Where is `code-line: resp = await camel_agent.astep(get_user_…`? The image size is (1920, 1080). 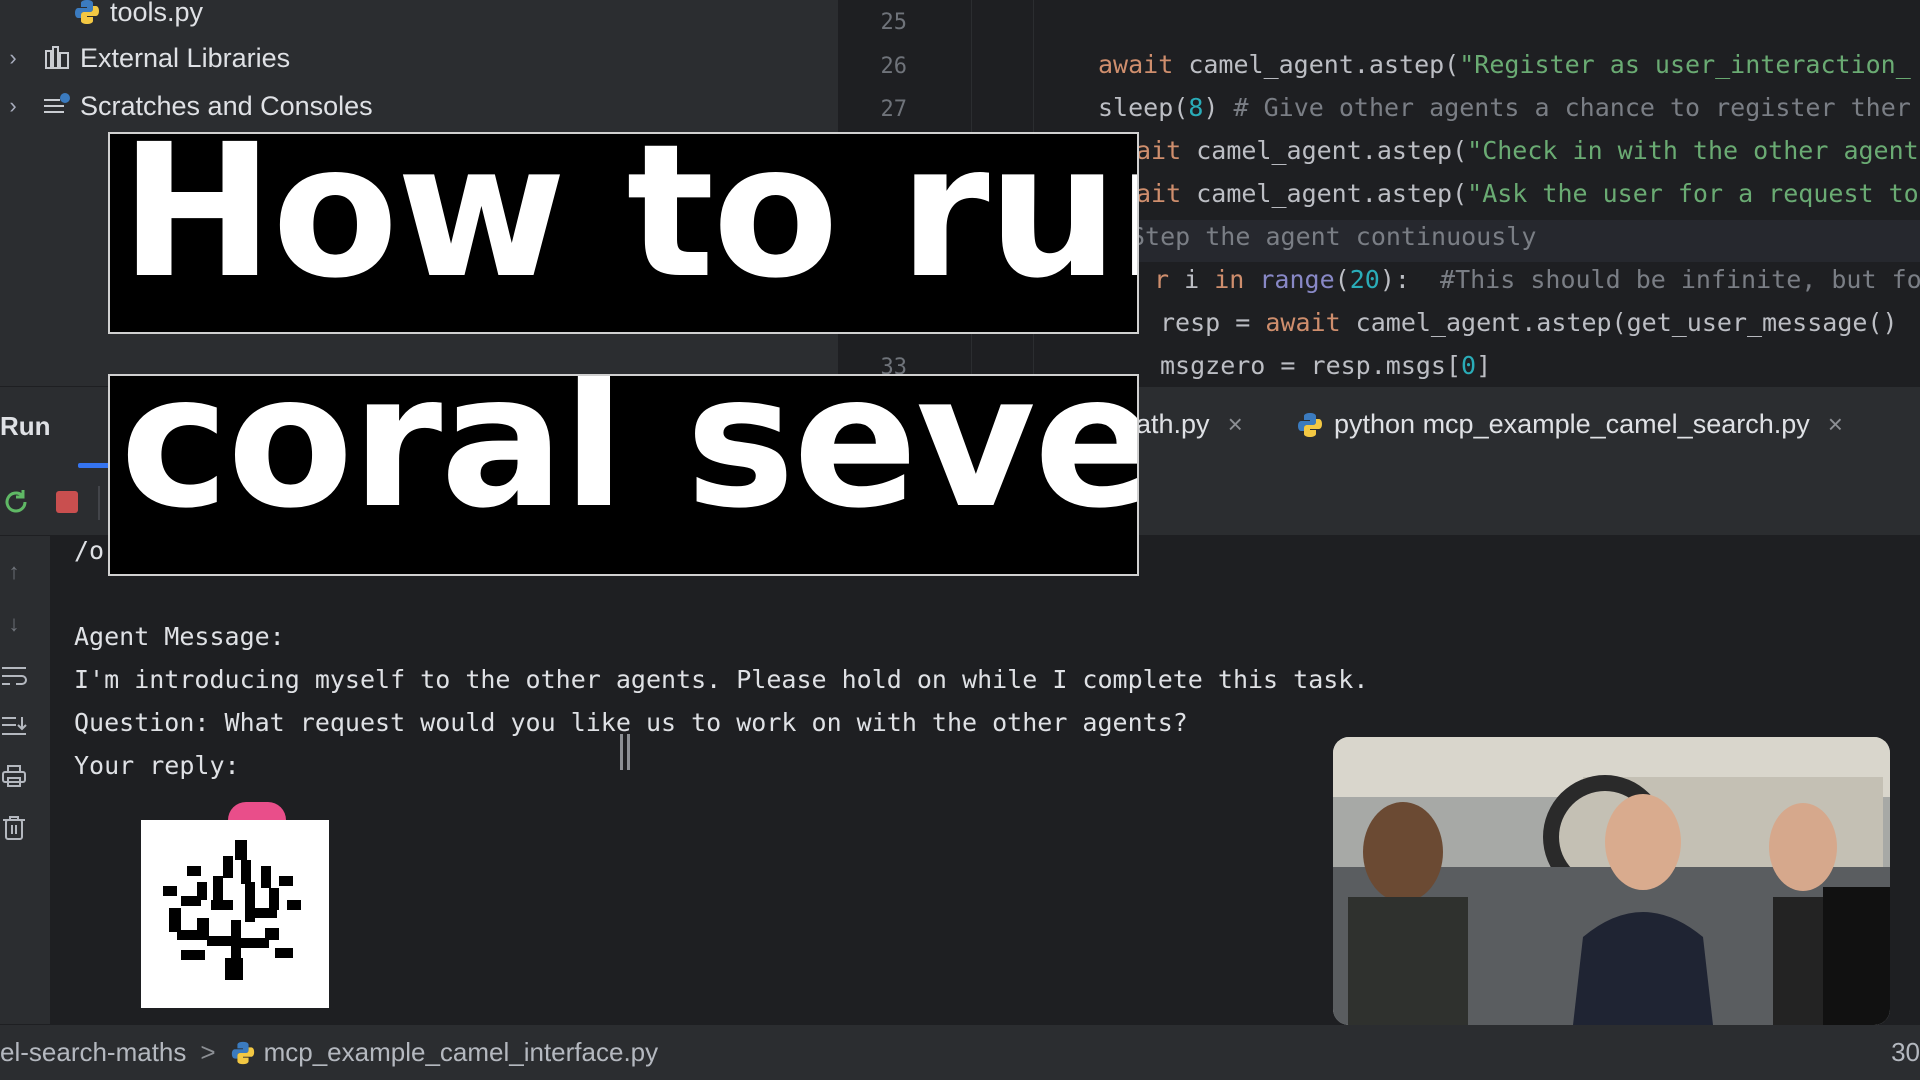
code-line: resp = await camel_agent.astep(get_user_… is located at coordinates (1529, 322).